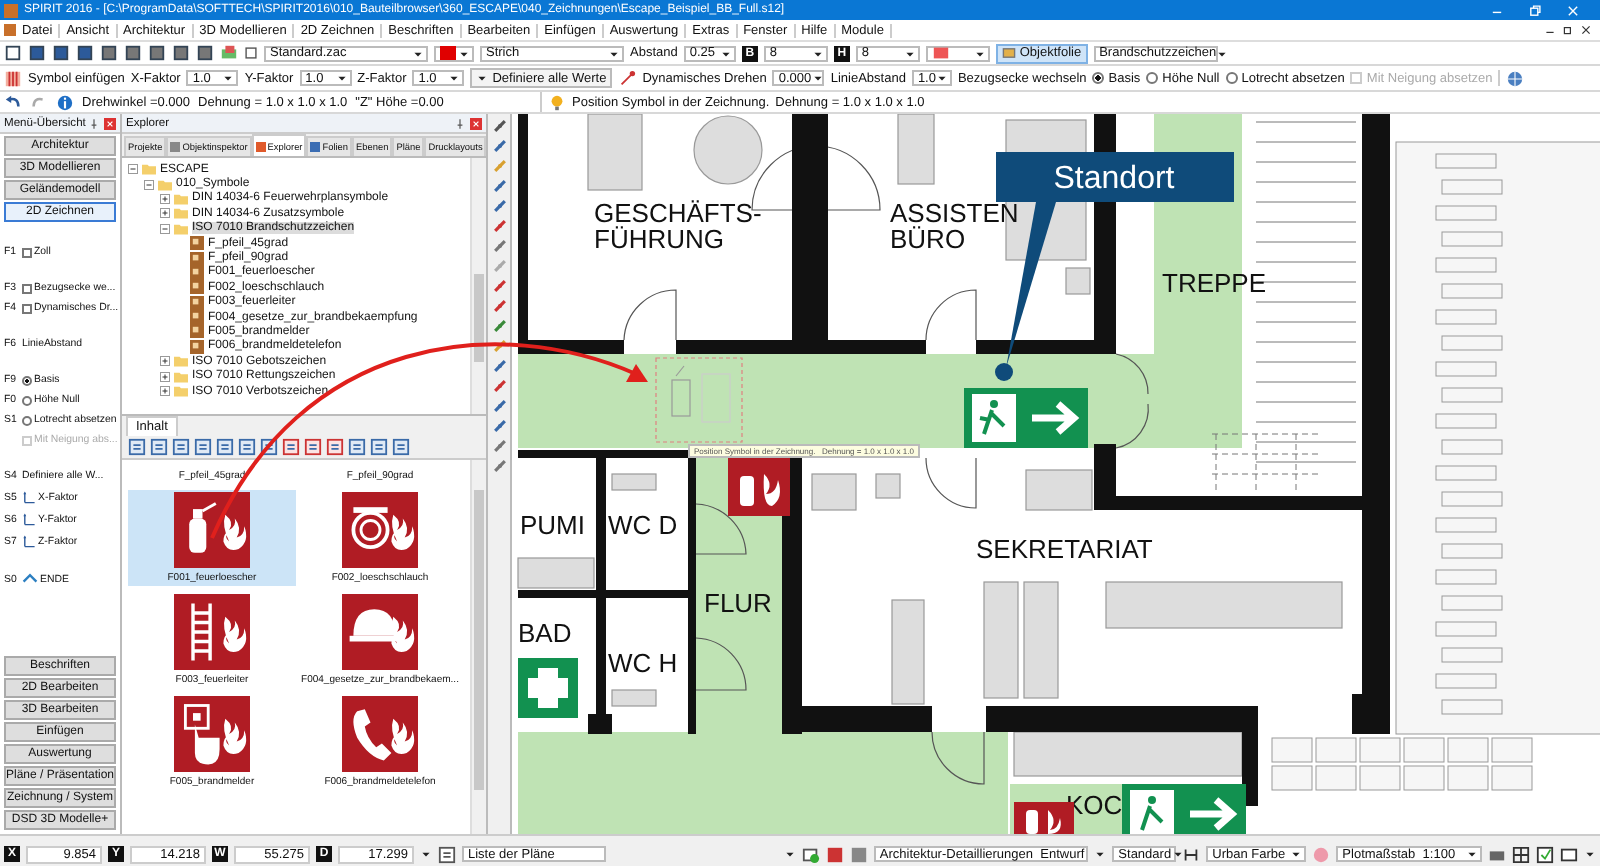 The image size is (1600, 866). What do you see at coordinates (1008, 53) in the screenshot?
I see `layer-icon` at bounding box center [1008, 53].